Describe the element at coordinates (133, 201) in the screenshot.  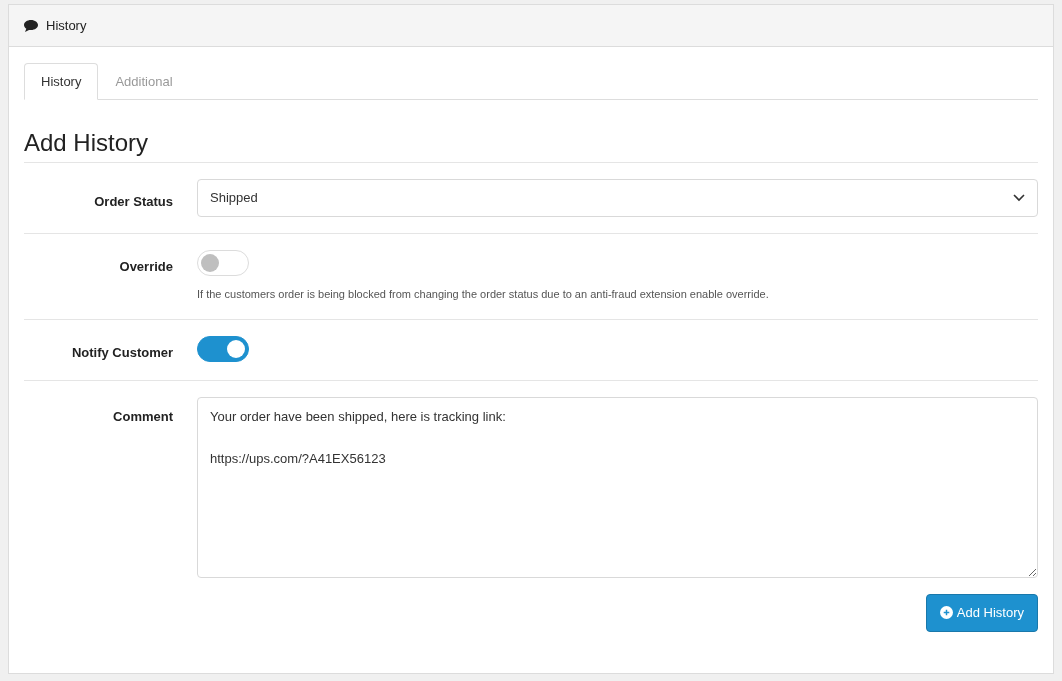
I see `field-label: Order Status` at that location.